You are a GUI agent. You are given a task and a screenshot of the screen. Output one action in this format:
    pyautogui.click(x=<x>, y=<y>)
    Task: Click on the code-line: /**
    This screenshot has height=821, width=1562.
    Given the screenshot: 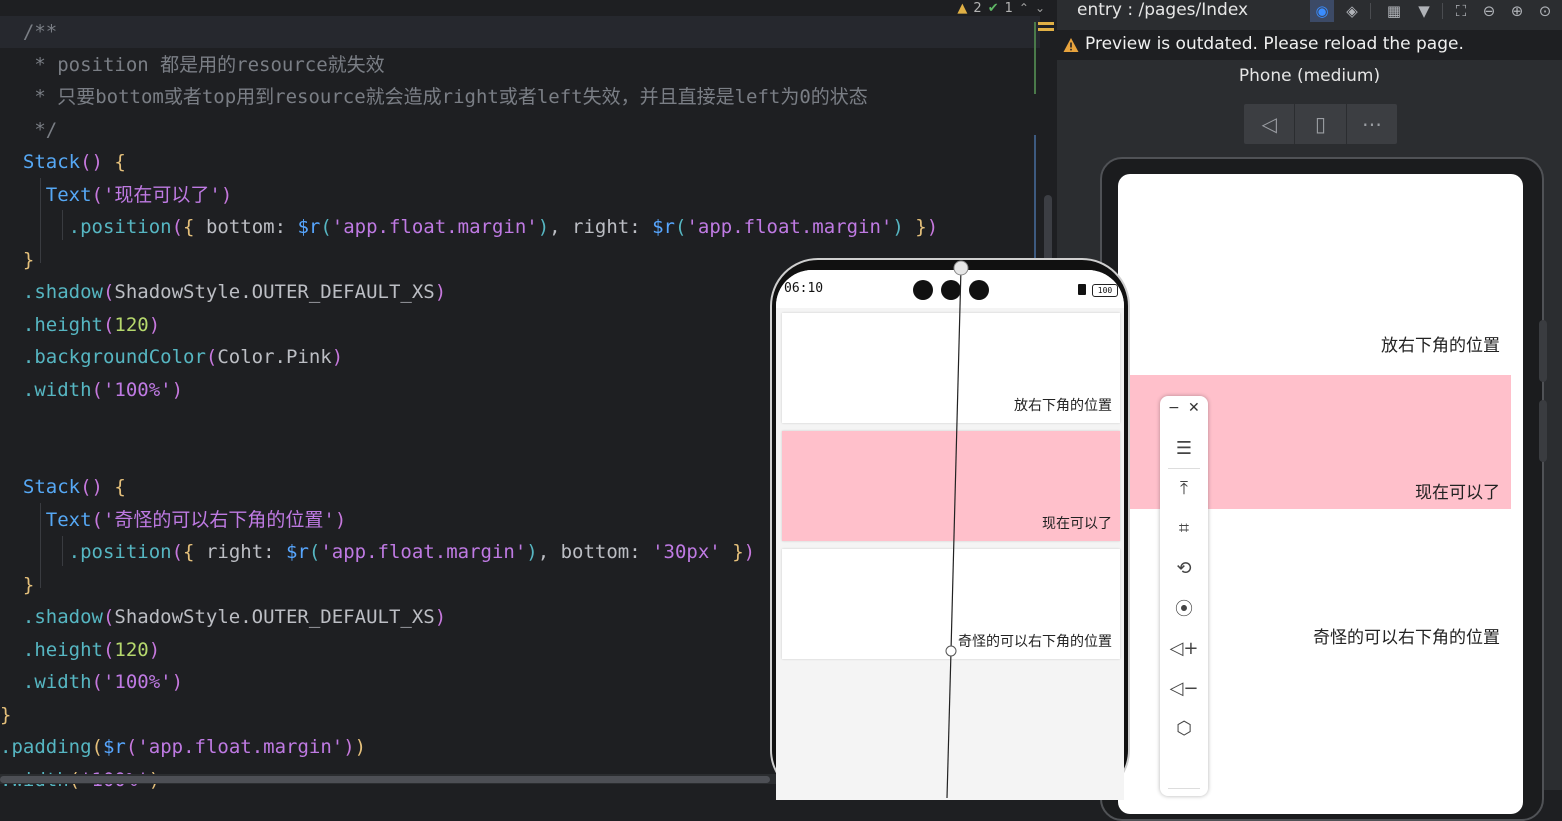 What is the action you would take?
    pyautogui.click(x=28, y=32)
    